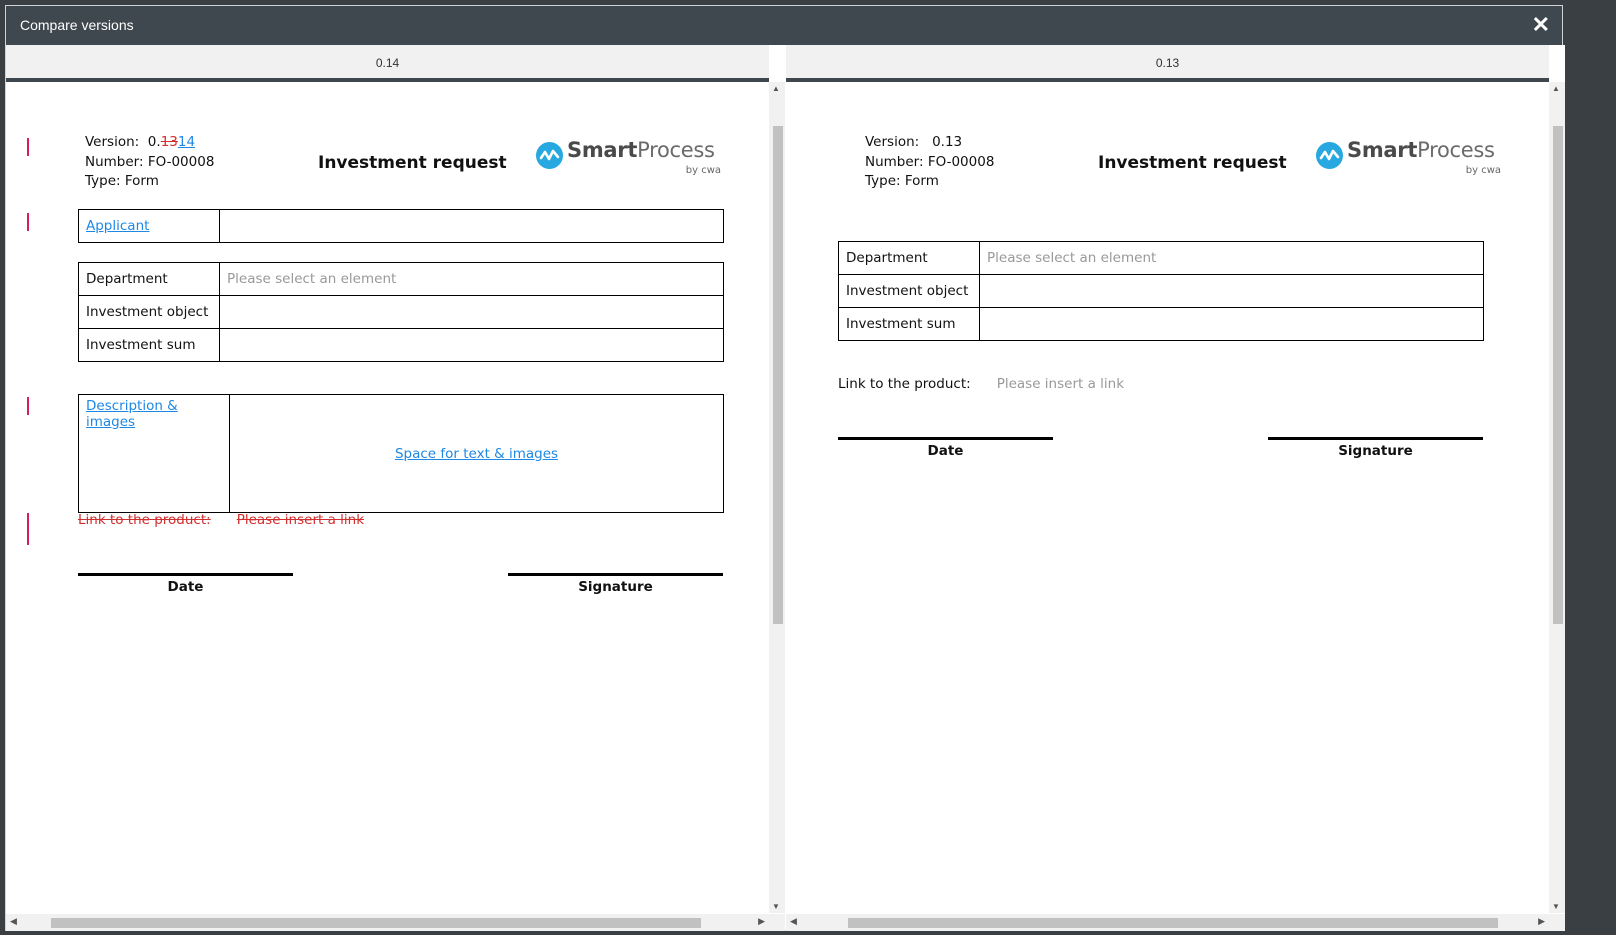 The image size is (1616, 935). Describe the element at coordinates (169, 142) in the screenshot. I see `version-deleted: 13` at that location.